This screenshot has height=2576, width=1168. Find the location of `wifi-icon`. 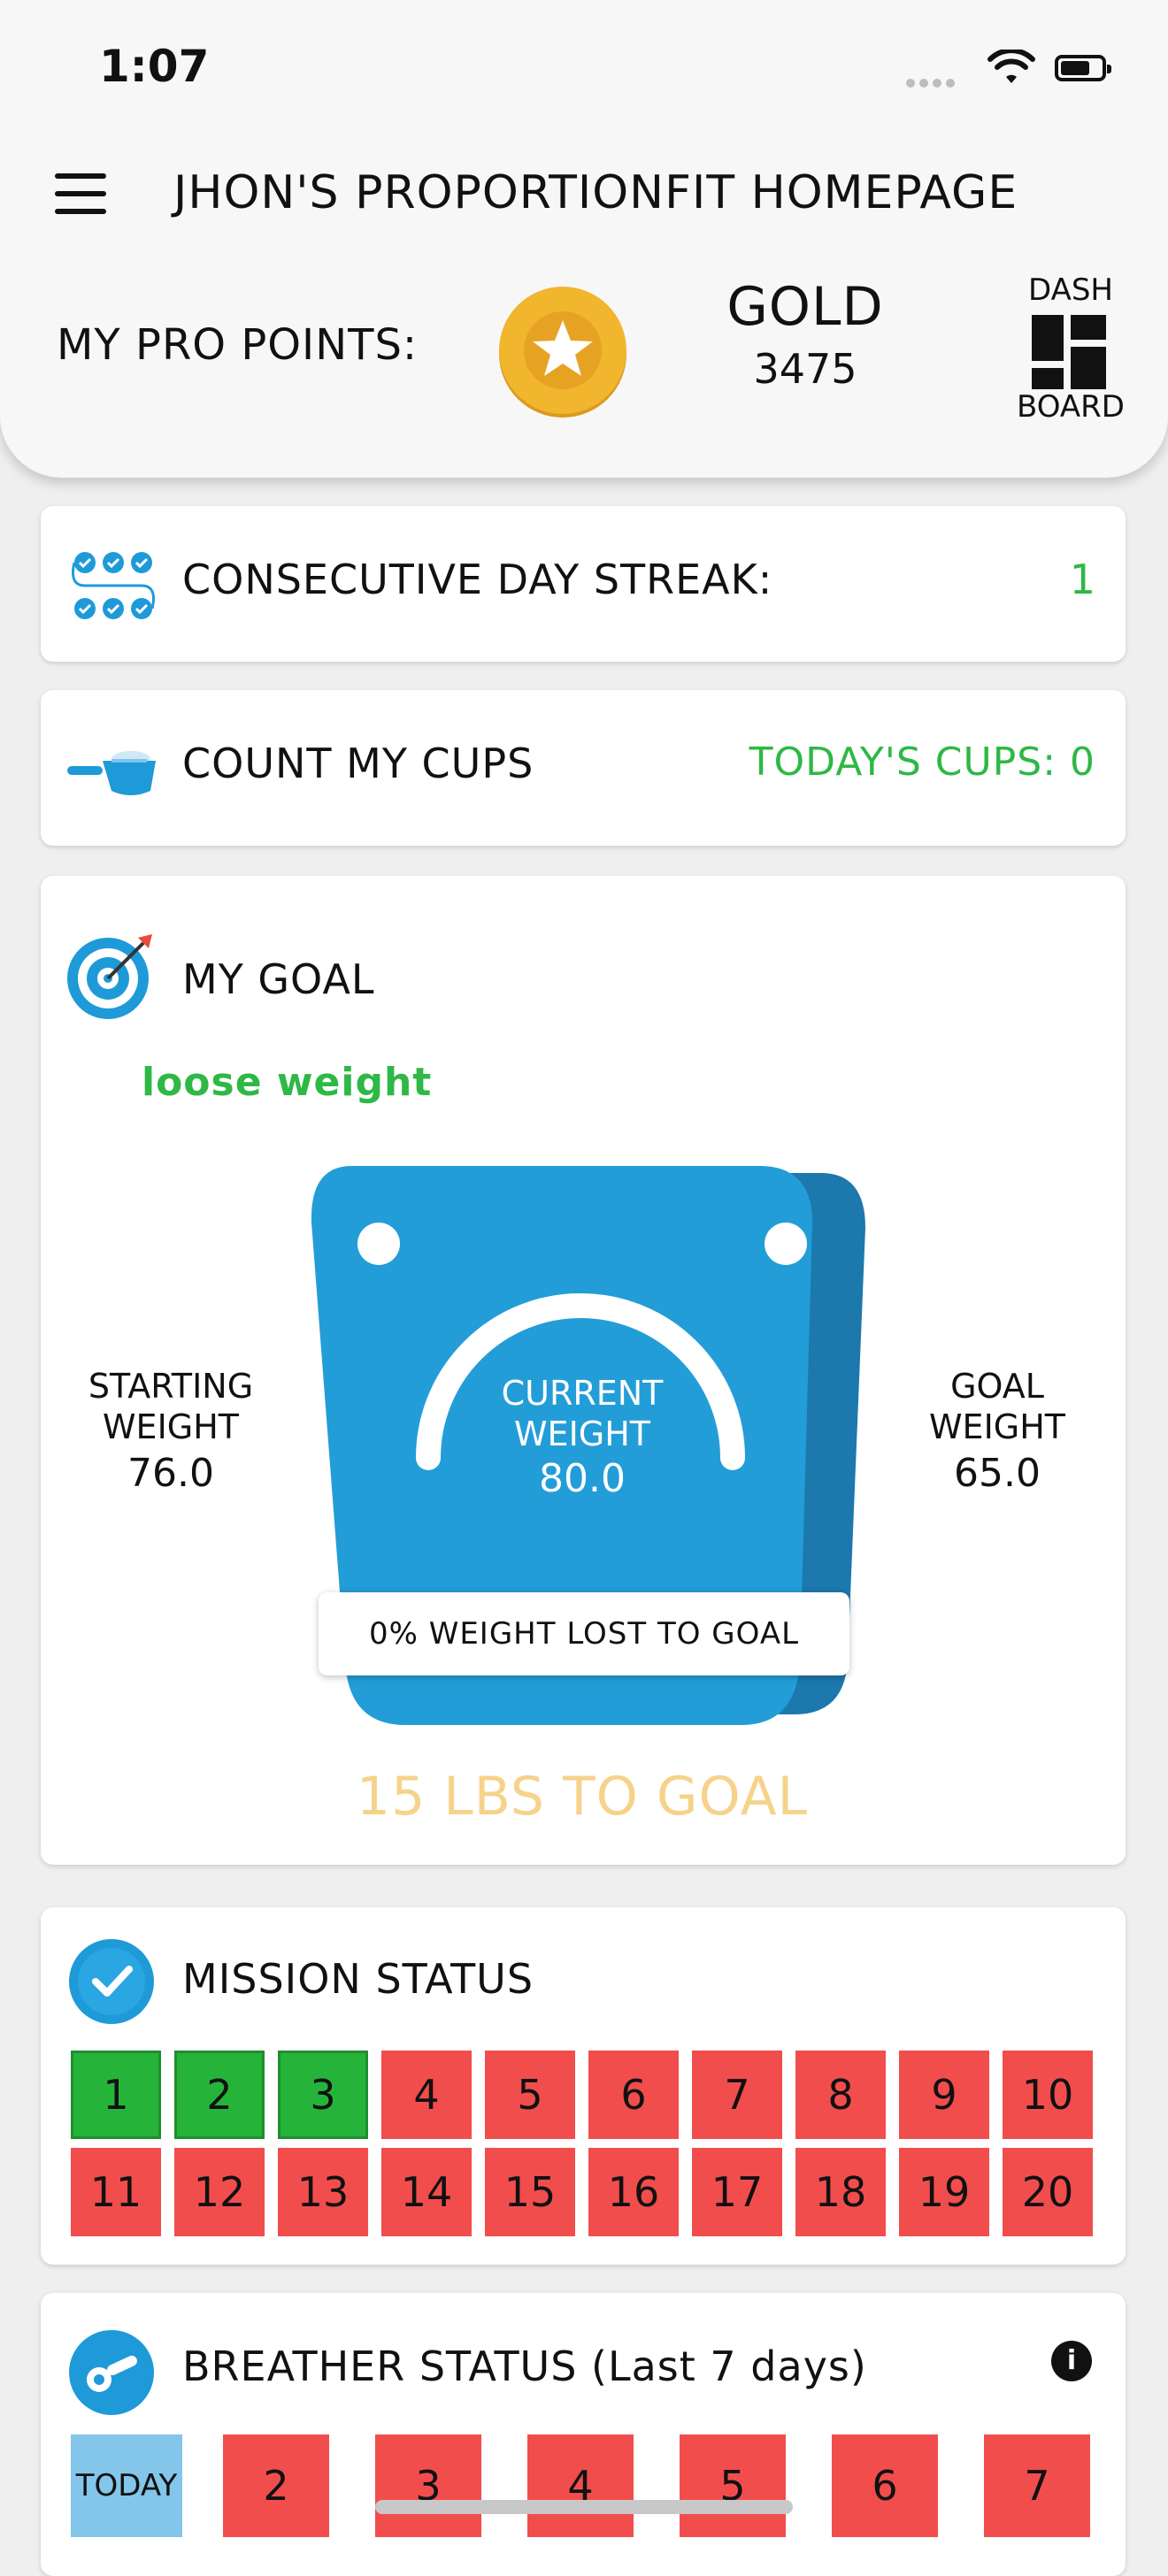

wifi-icon is located at coordinates (1011, 66).